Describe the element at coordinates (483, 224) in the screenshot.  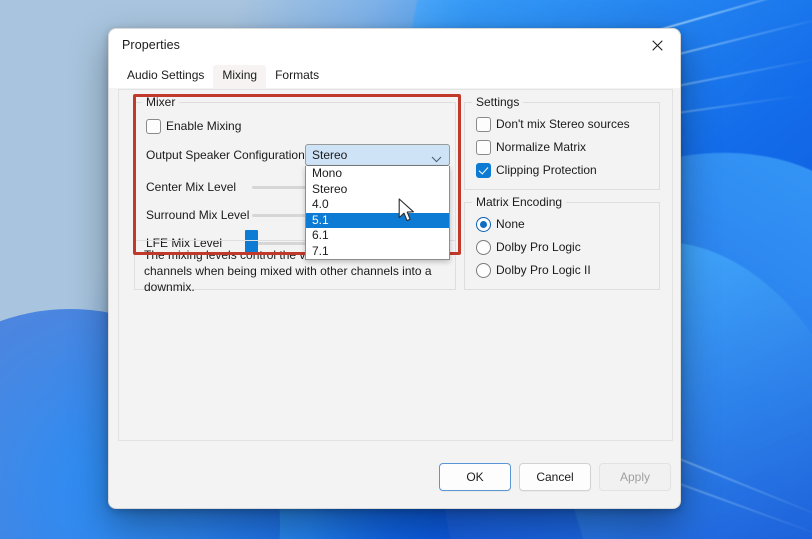
I see `matrix-encoding-none-radio` at that location.